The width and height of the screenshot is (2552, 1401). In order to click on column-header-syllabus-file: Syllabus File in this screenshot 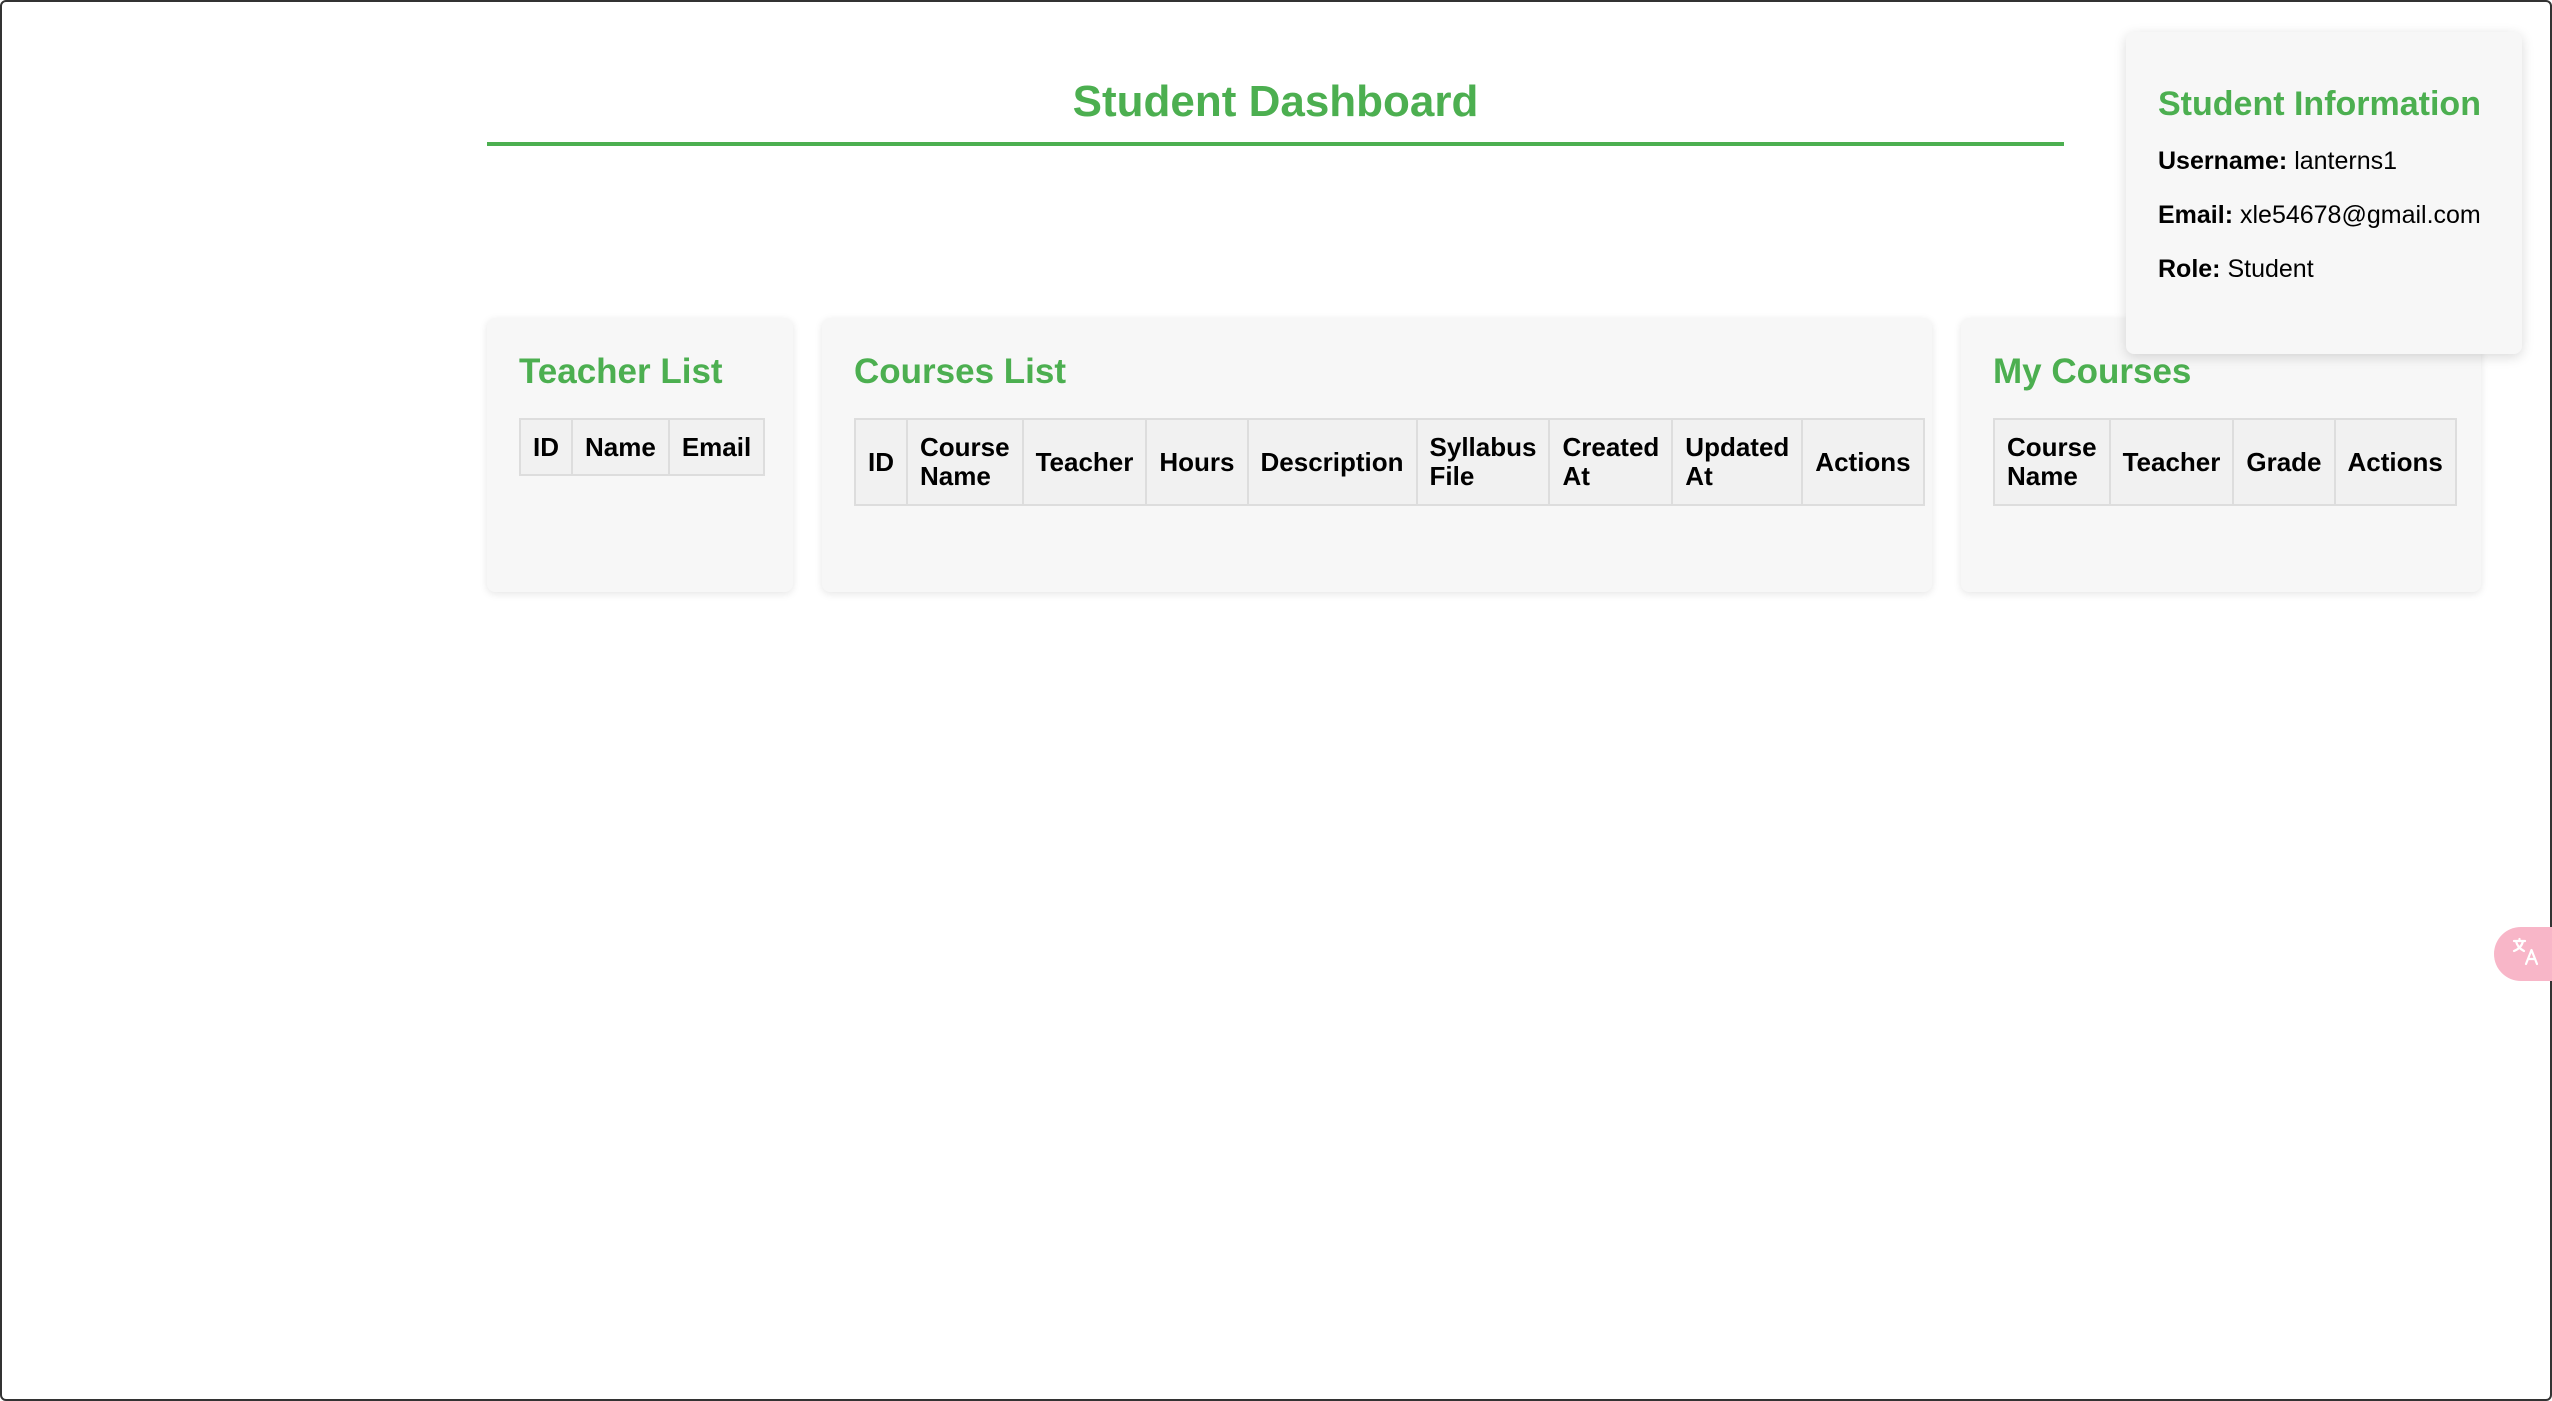, I will do `click(1483, 462)`.